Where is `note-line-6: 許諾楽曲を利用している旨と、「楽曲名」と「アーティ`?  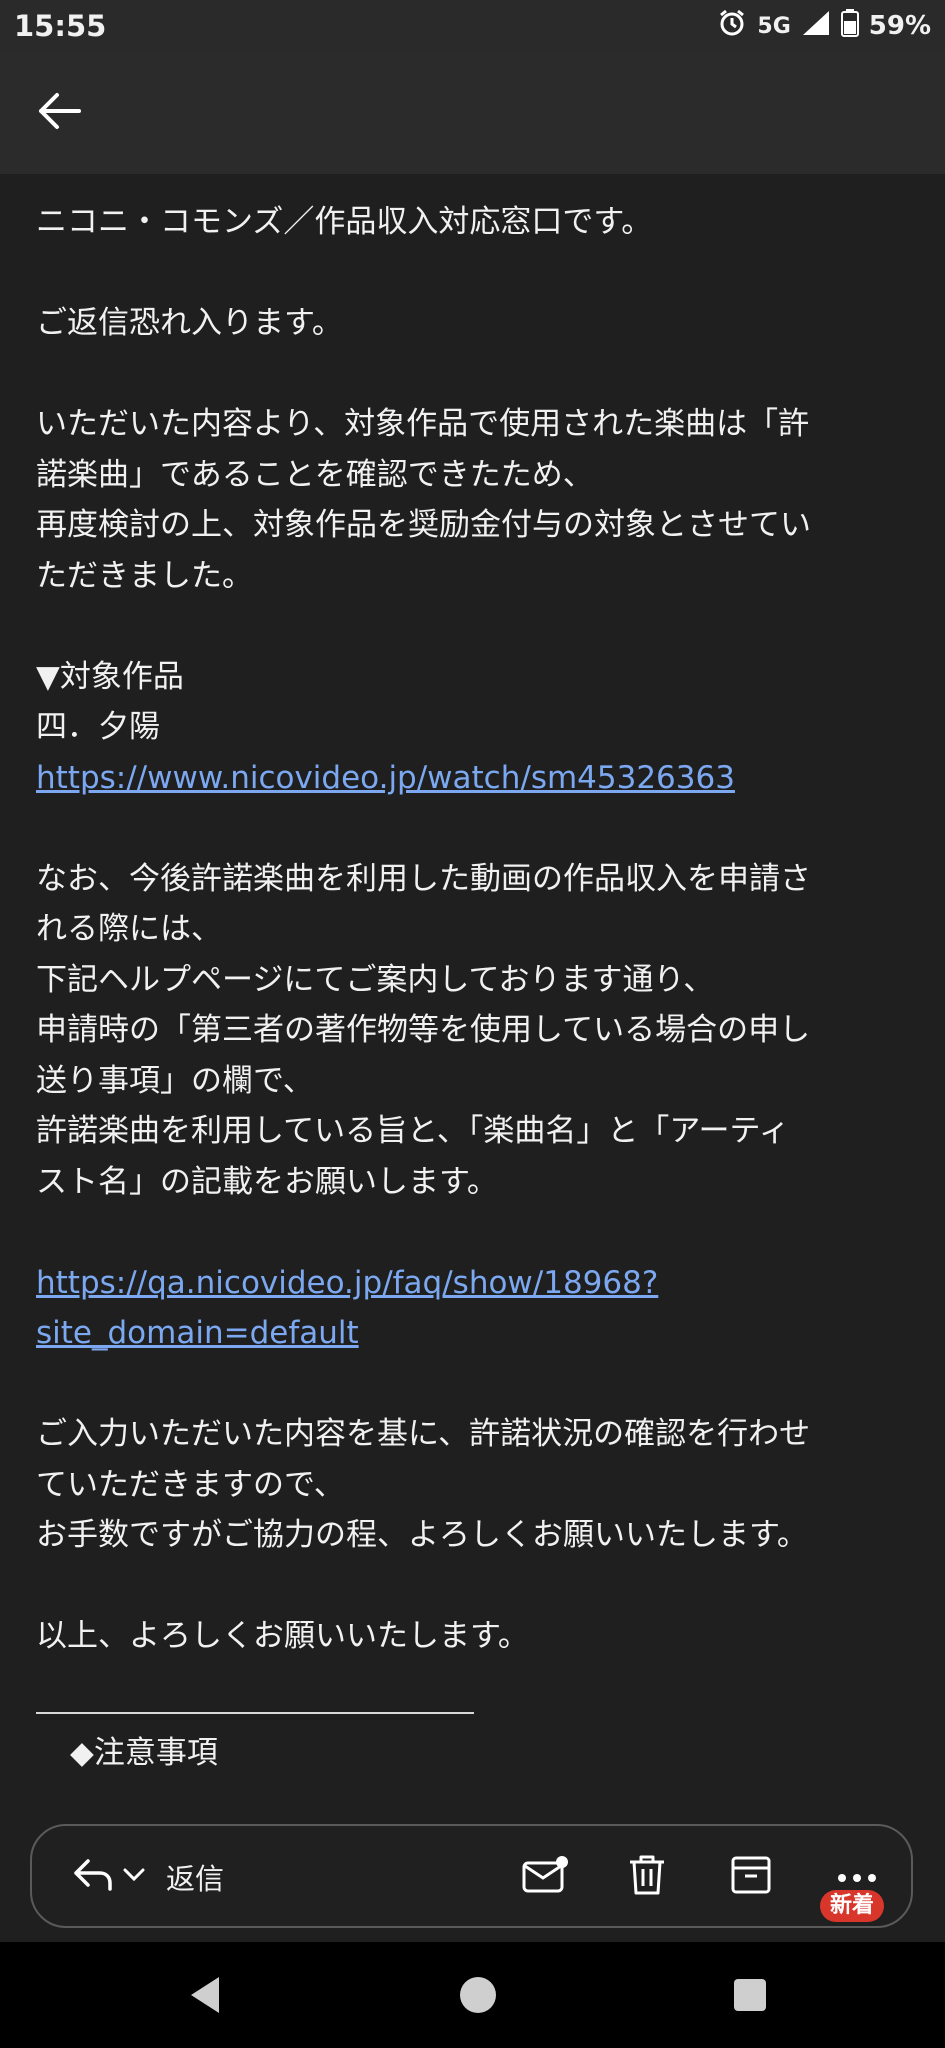 note-line-6: 許諾楽曲を利用している旨と、「楽曲名」と「アーティ is located at coordinates (413, 1131).